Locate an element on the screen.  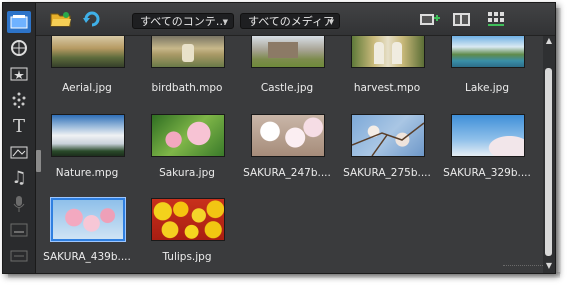
record-icon is located at coordinates (19, 204).